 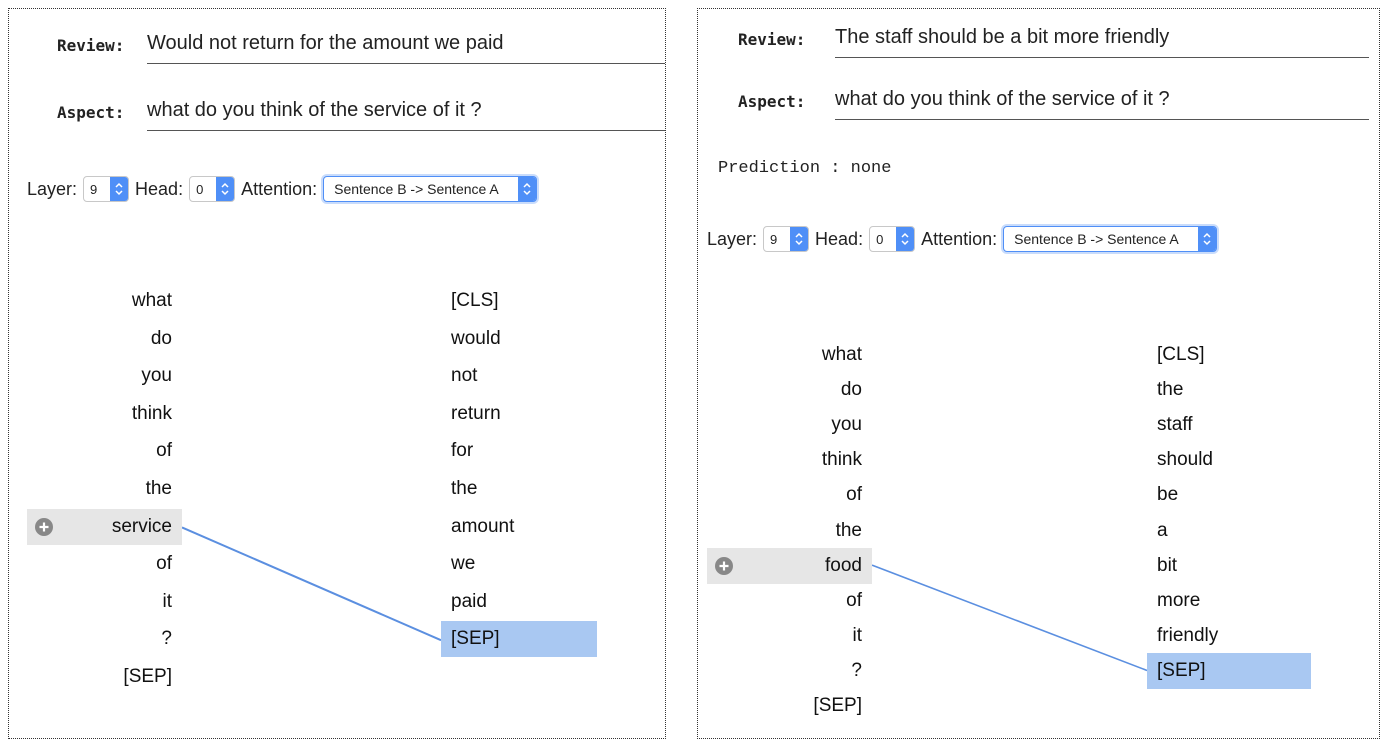 What do you see at coordinates (772, 39) in the screenshot?
I see `review-label: Review:` at bounding box center [772, 39].